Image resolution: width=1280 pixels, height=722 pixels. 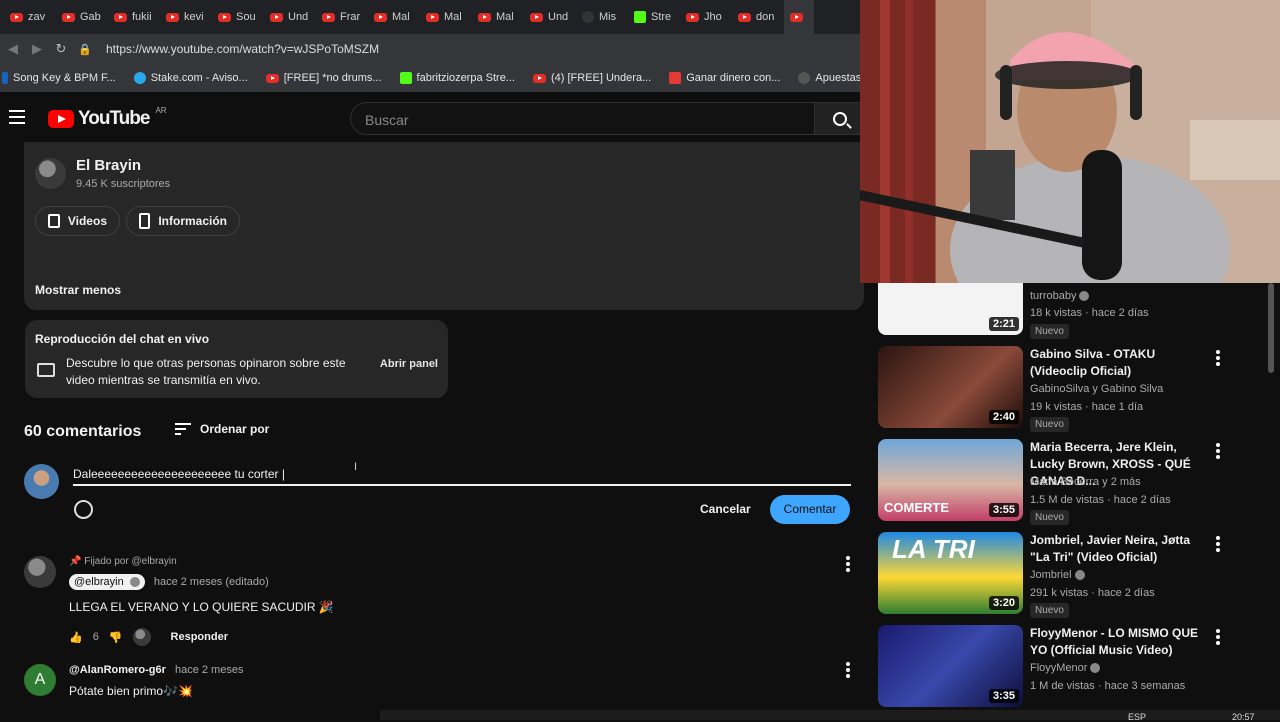 What do you see at coordinates (1243, 717) in the screenshot?
I see `taskbar-clock: 20:57` at bounding box center [1243, 717].